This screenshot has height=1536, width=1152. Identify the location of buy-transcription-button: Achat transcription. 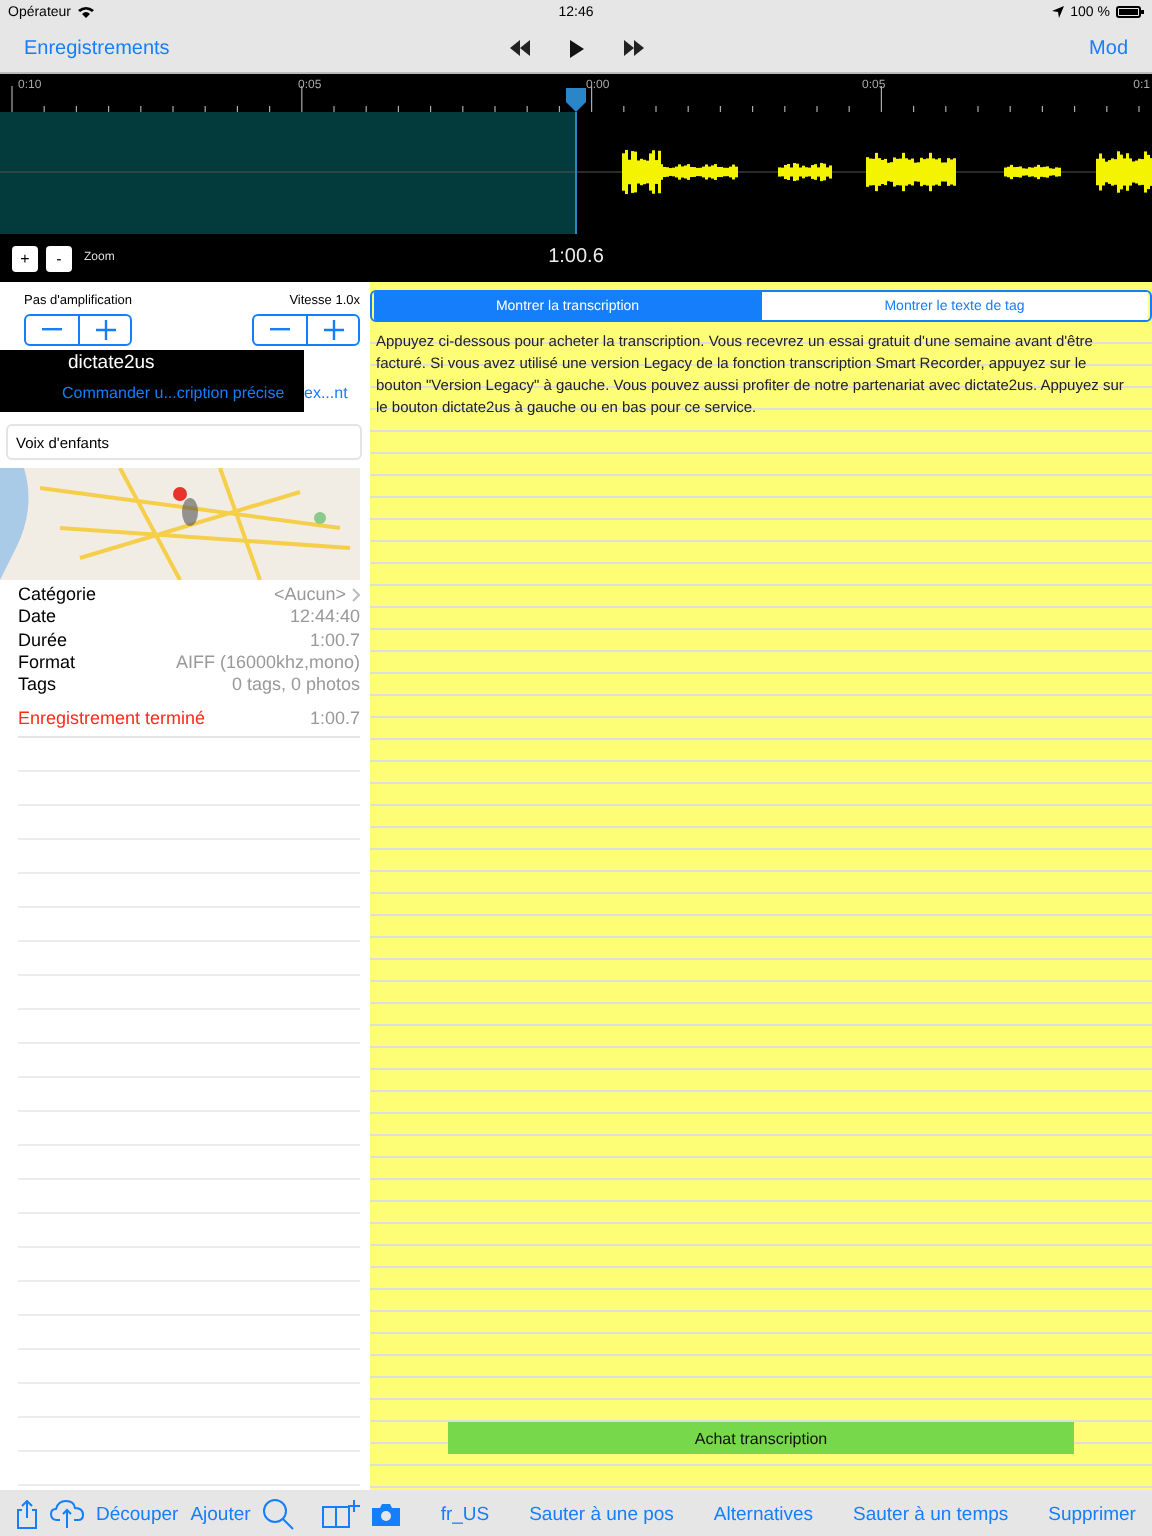
(761, 1438).